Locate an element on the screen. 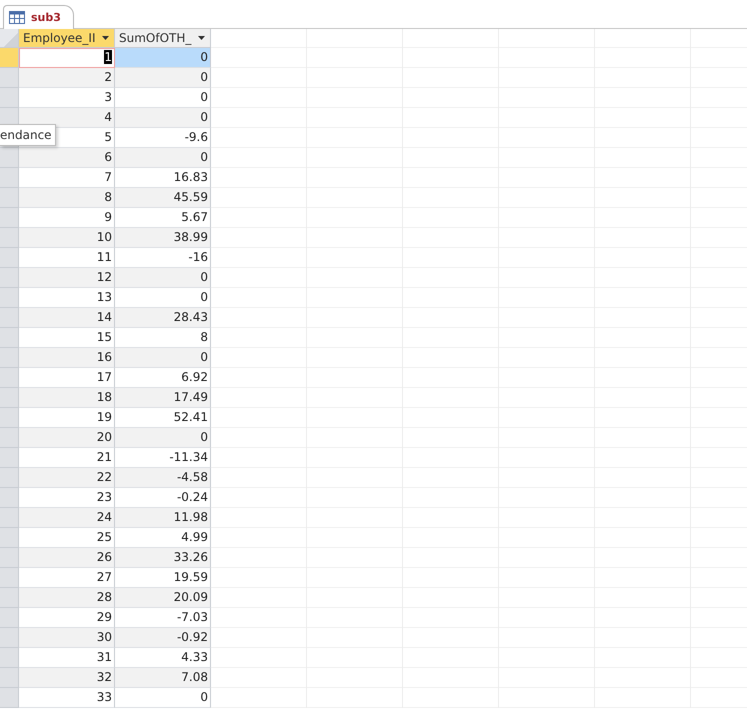  table-cell: -4.58 is located at coordinates (163, 478).